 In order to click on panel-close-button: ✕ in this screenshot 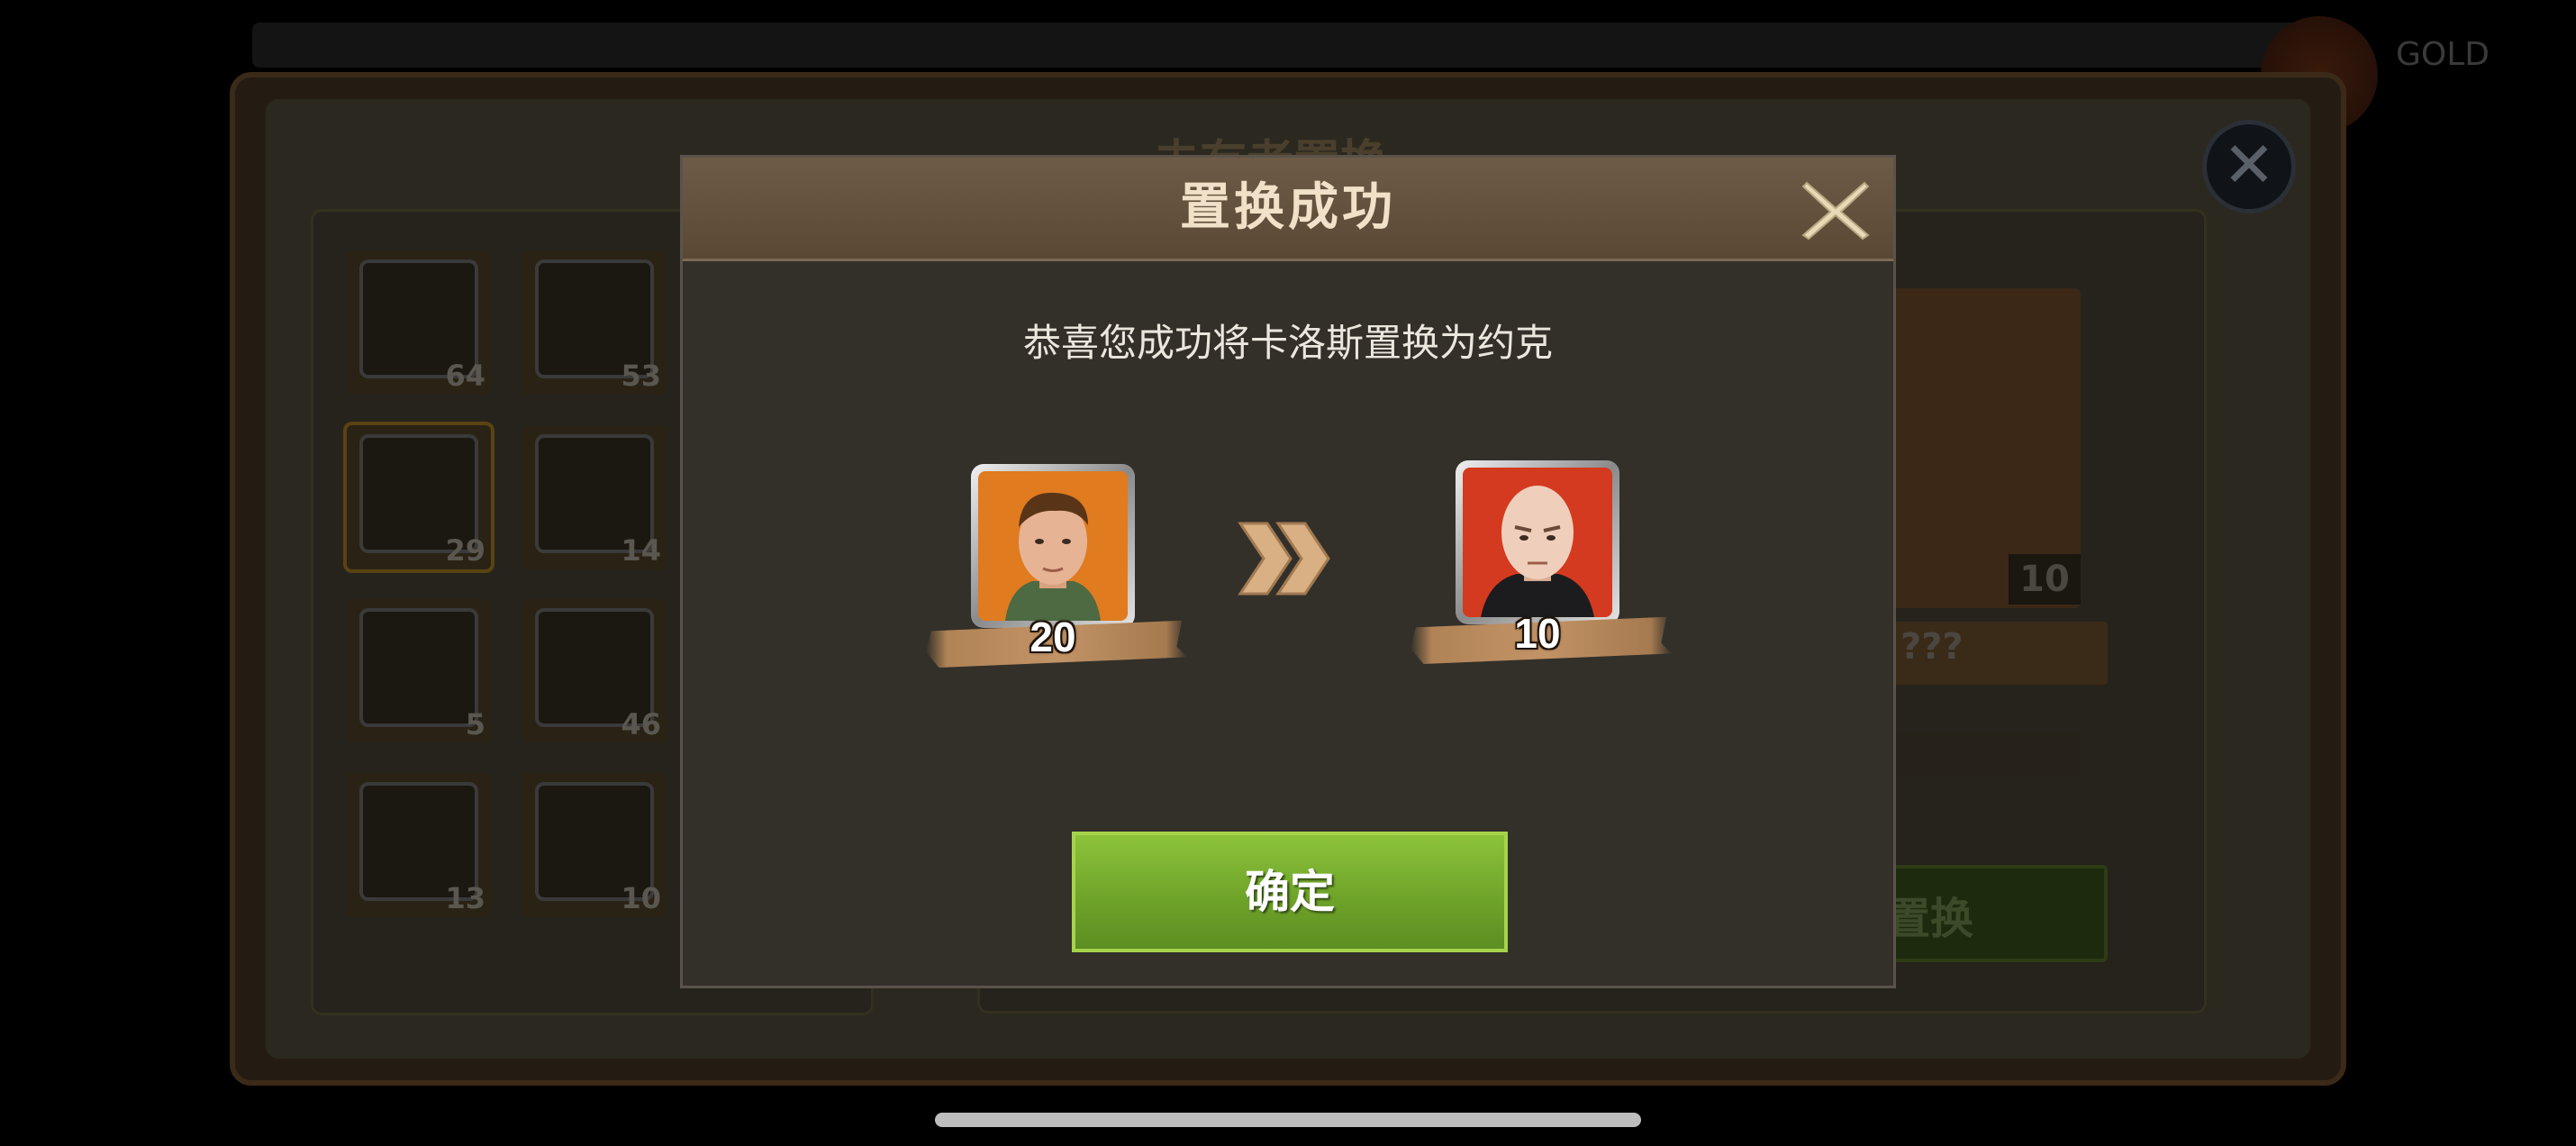, I will do `click(2249, 167)`.